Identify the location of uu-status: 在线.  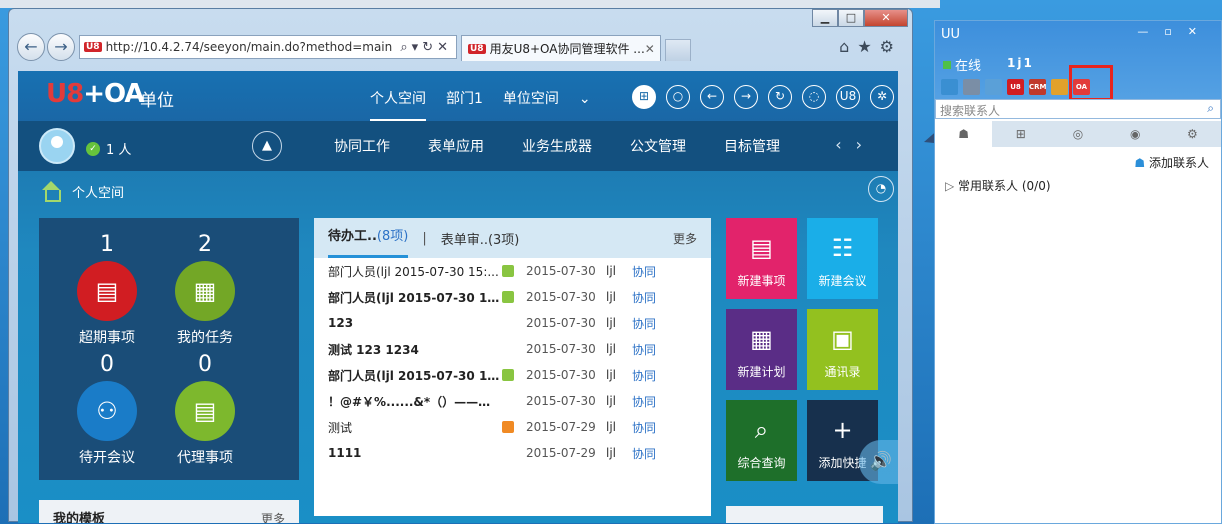
(962, 64).